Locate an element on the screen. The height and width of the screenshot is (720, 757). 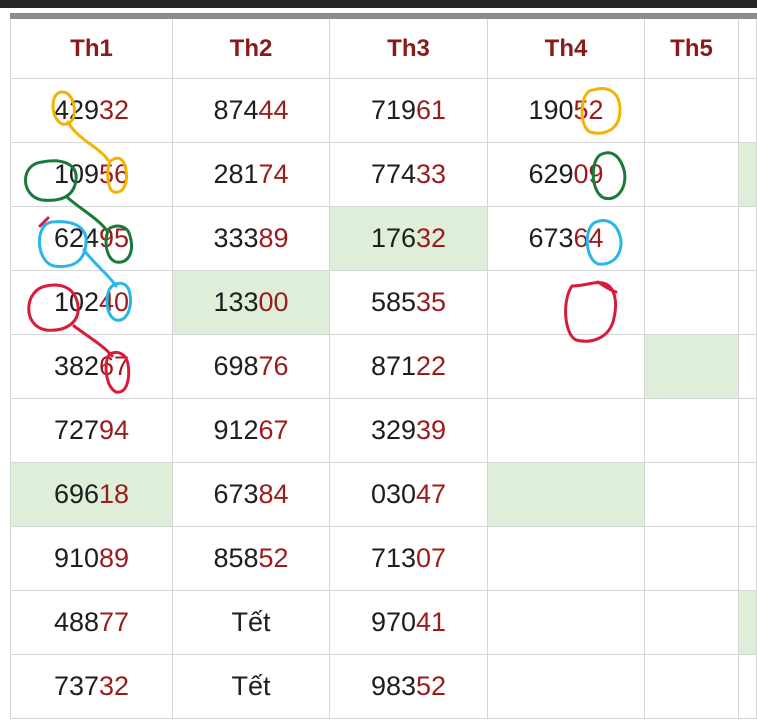
blue-annotation is located at coordinates (330, 270).